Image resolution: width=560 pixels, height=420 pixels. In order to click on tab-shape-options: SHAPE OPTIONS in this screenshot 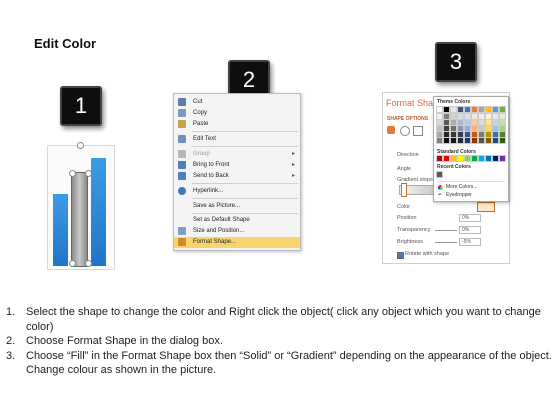, I will do `click(407, 119)`.